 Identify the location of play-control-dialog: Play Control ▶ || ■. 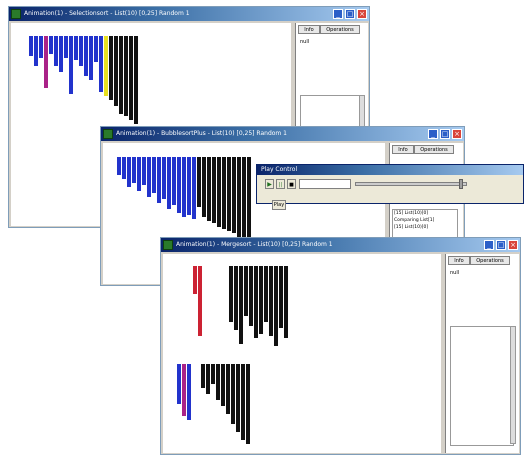
(390, 184).